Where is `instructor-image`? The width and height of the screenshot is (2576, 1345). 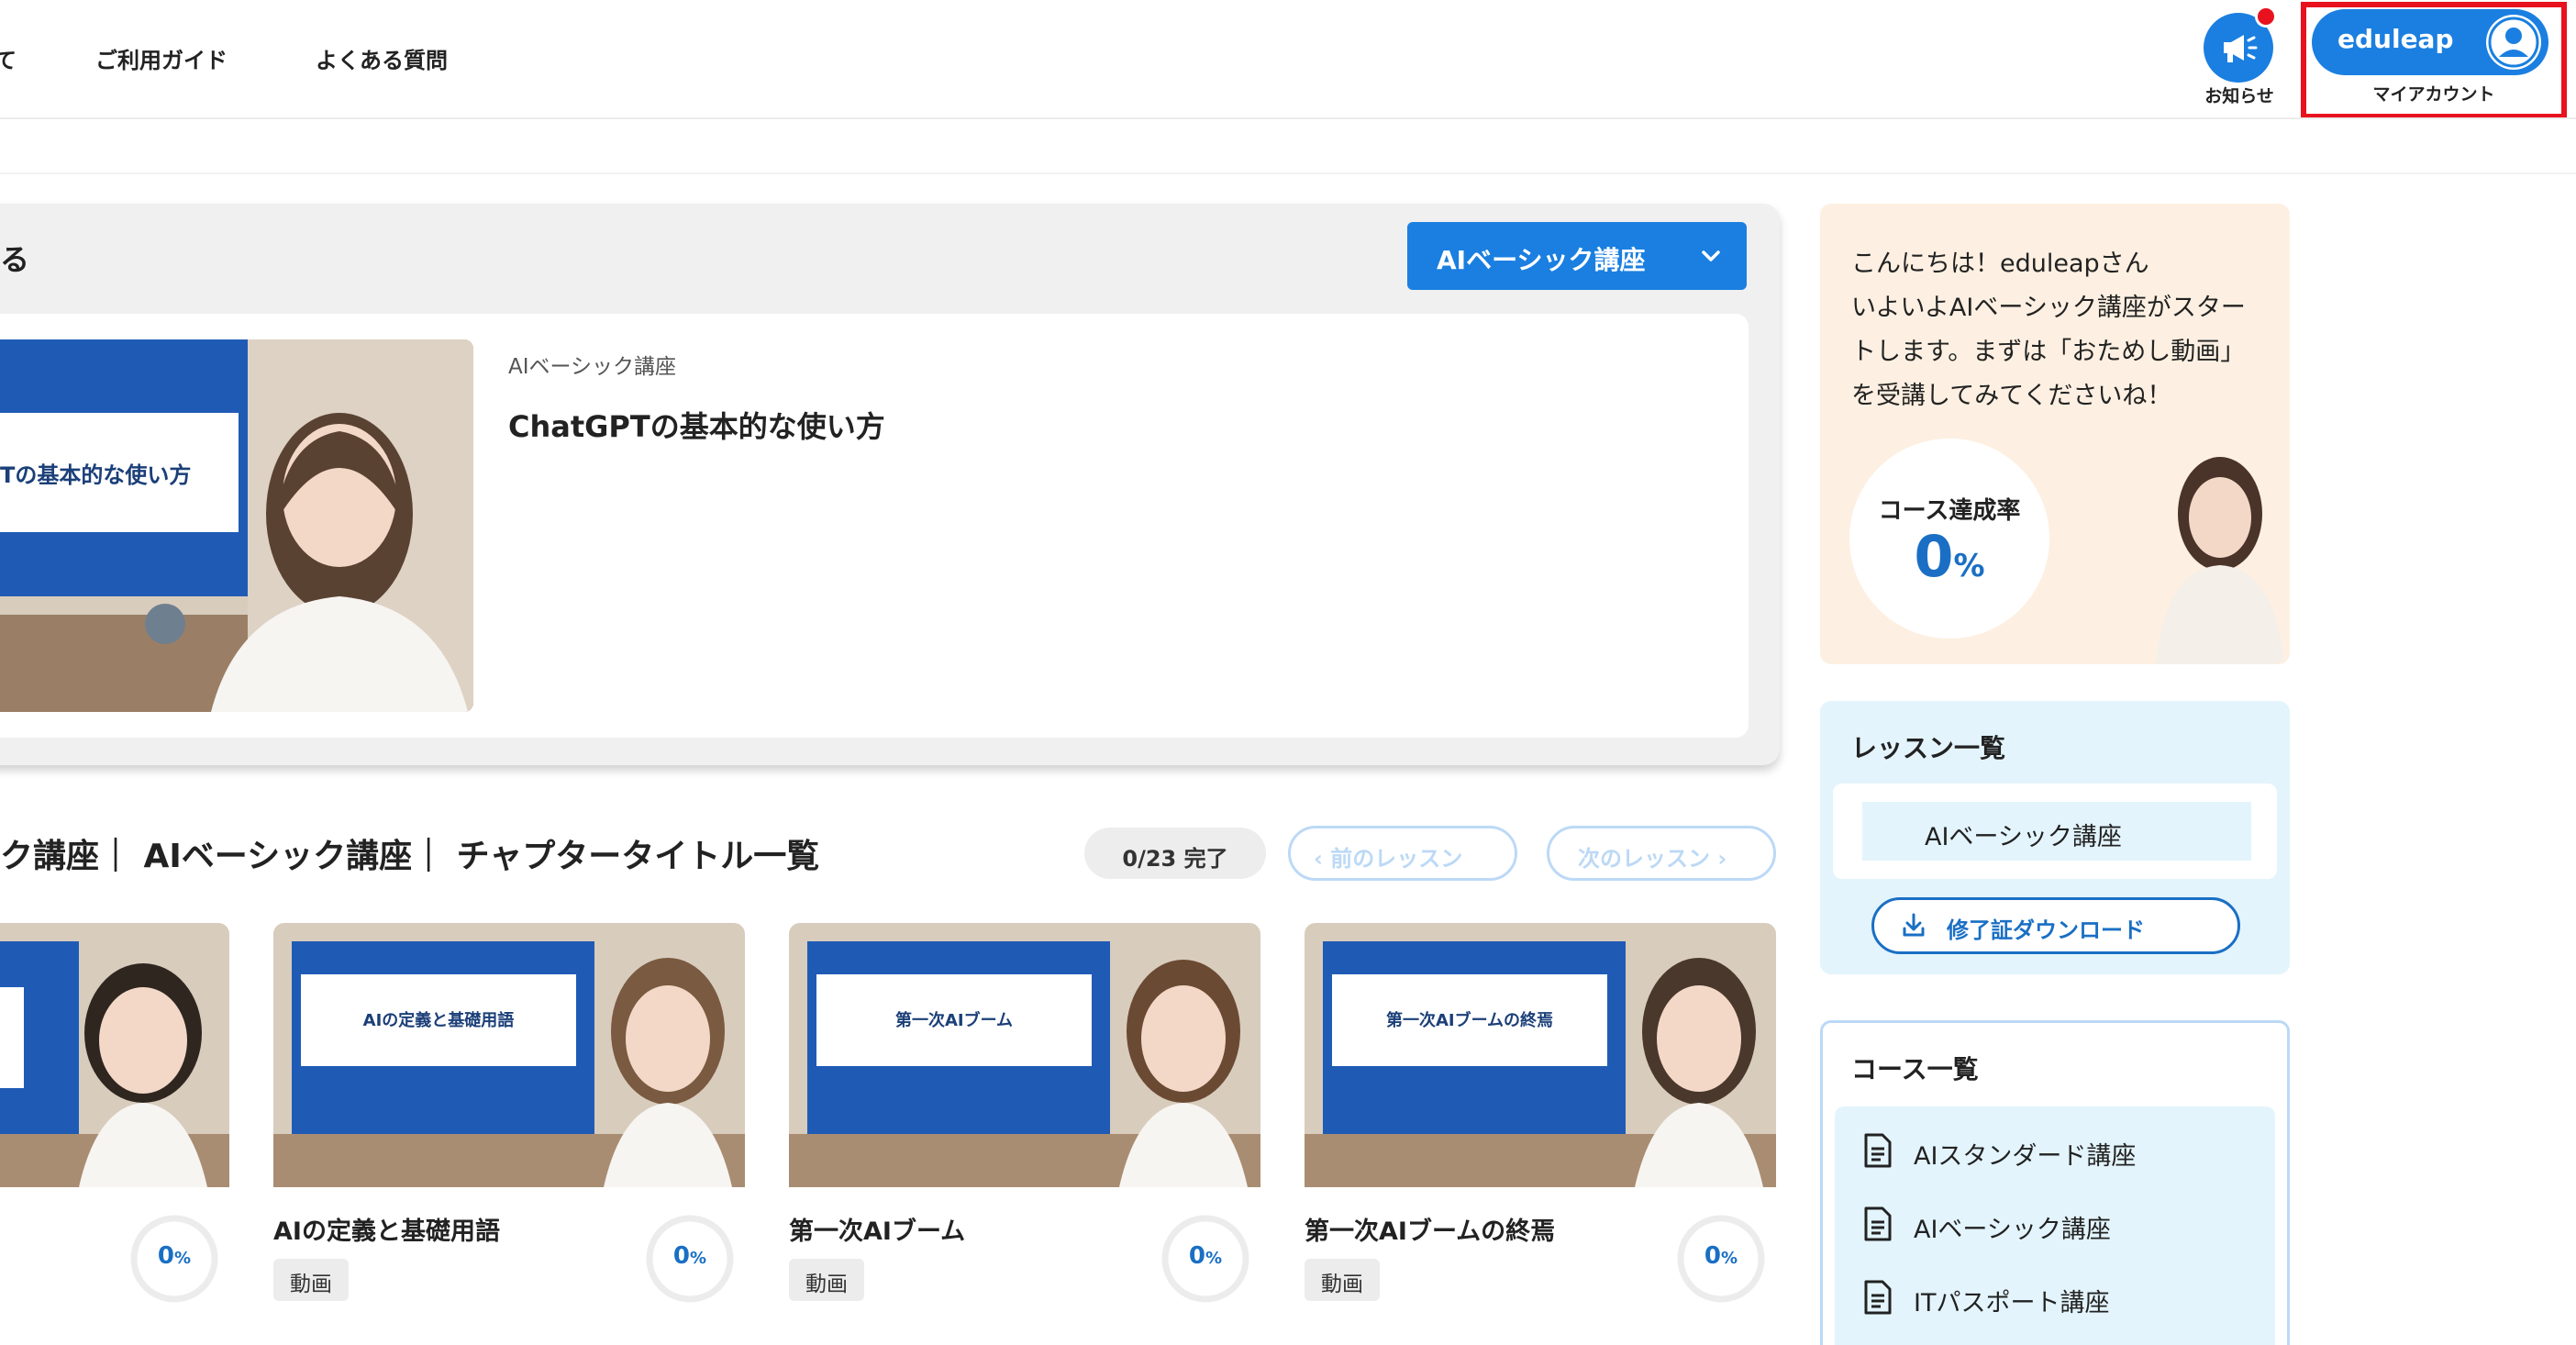
instructor-image is located at coordinates (2192, 548).